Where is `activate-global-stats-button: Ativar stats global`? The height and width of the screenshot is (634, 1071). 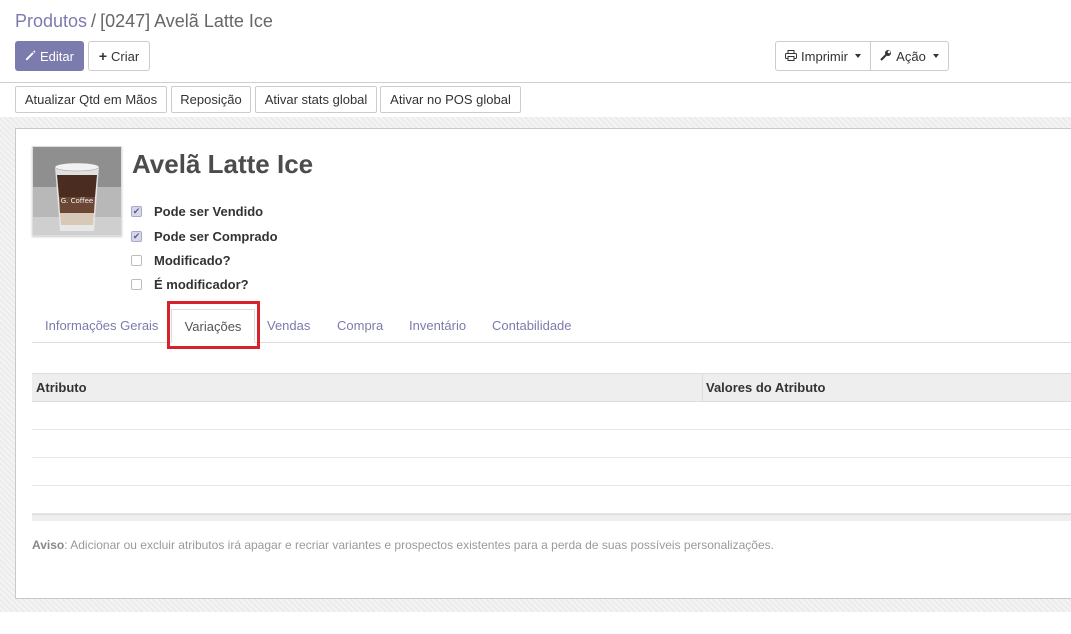
activate-global-stats-button: Ativar stats global is located at coordinates (316, 99).